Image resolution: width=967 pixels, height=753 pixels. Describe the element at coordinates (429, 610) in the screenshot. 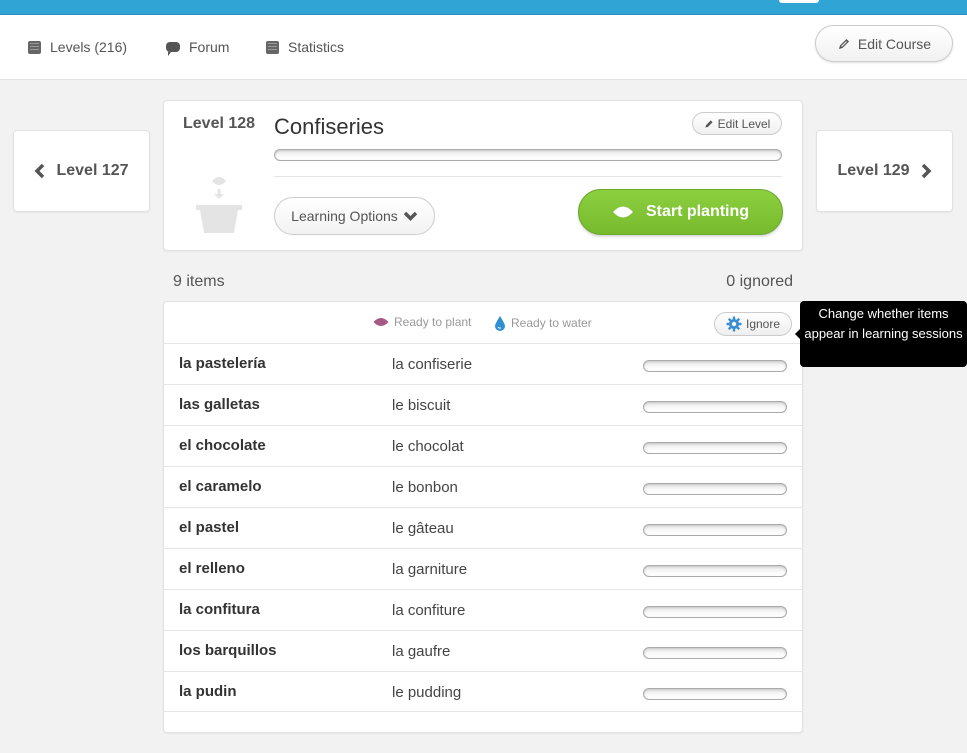

I see `item-definition: la confiture` at that location.